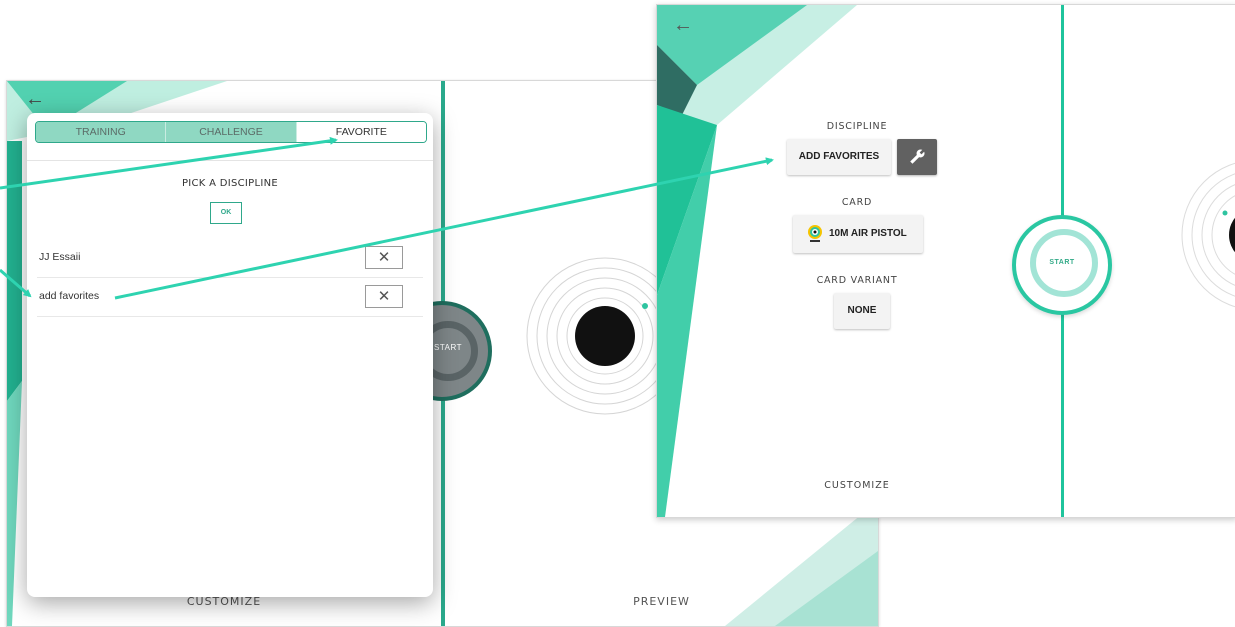 This screenshot has width=1235, height=627. I want to click on modal-separator, so click(230, 160).